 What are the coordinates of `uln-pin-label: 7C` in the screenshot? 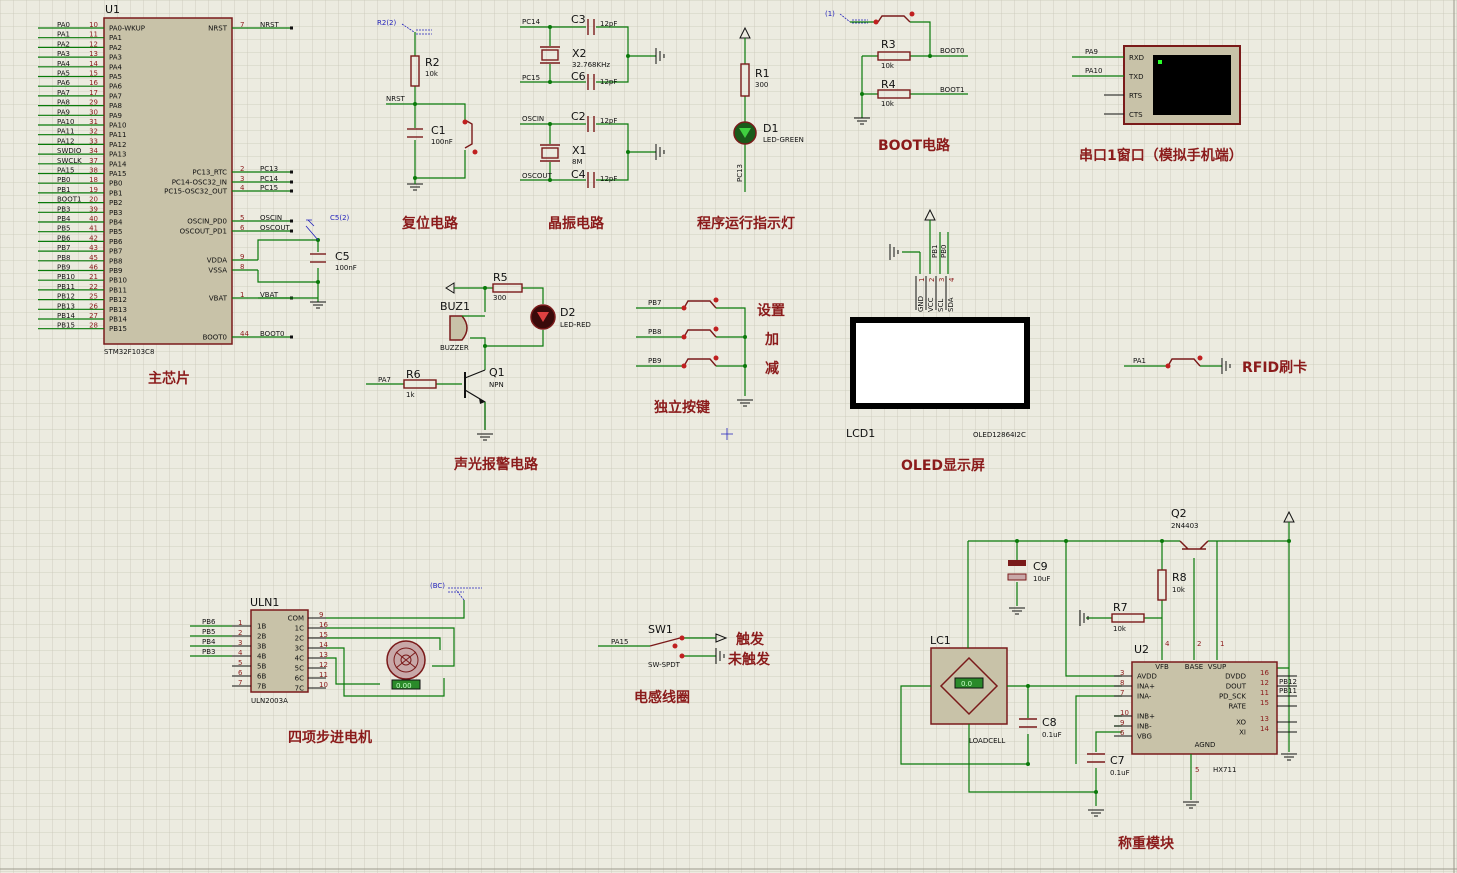 It's located at (299, 689).